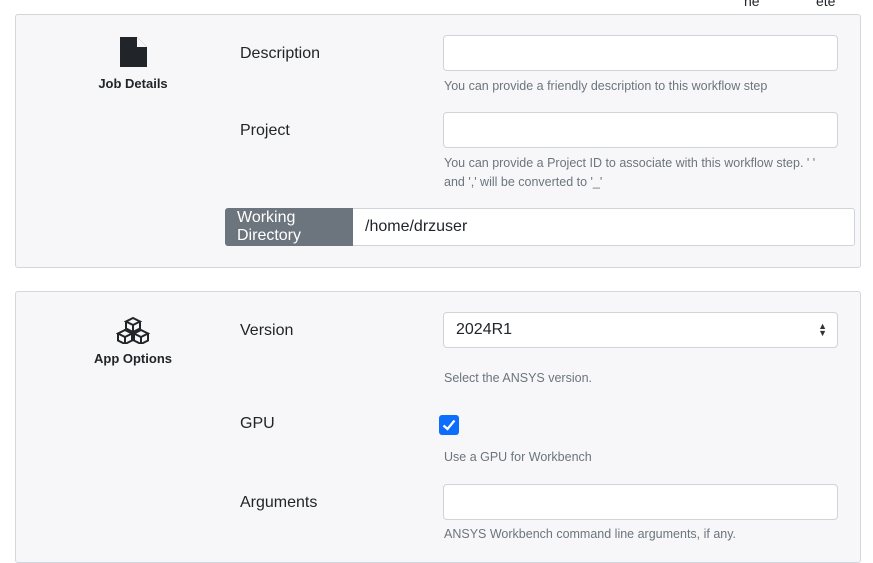  I want to click on description-label: Description, so click(280, 53).